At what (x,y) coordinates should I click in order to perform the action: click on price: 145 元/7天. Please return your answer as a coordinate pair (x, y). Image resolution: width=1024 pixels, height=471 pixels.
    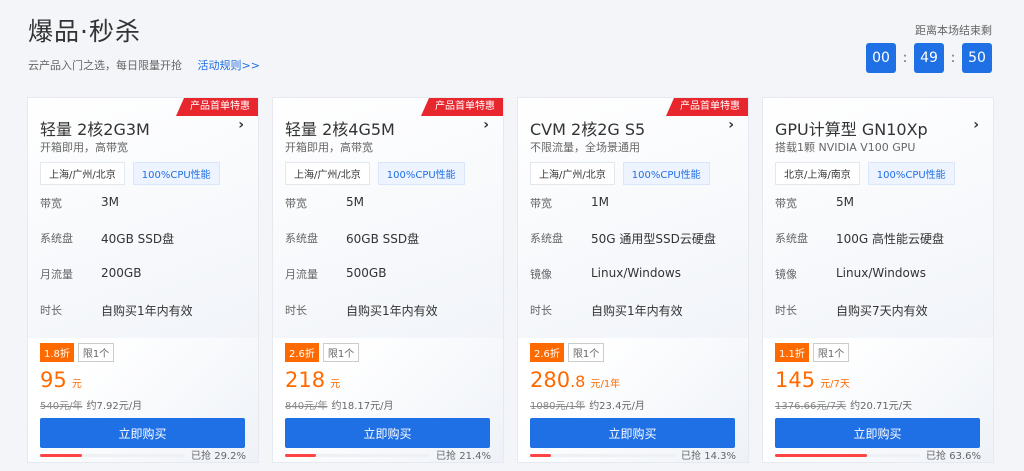
    Looking at the image, I should click on (812, 380).